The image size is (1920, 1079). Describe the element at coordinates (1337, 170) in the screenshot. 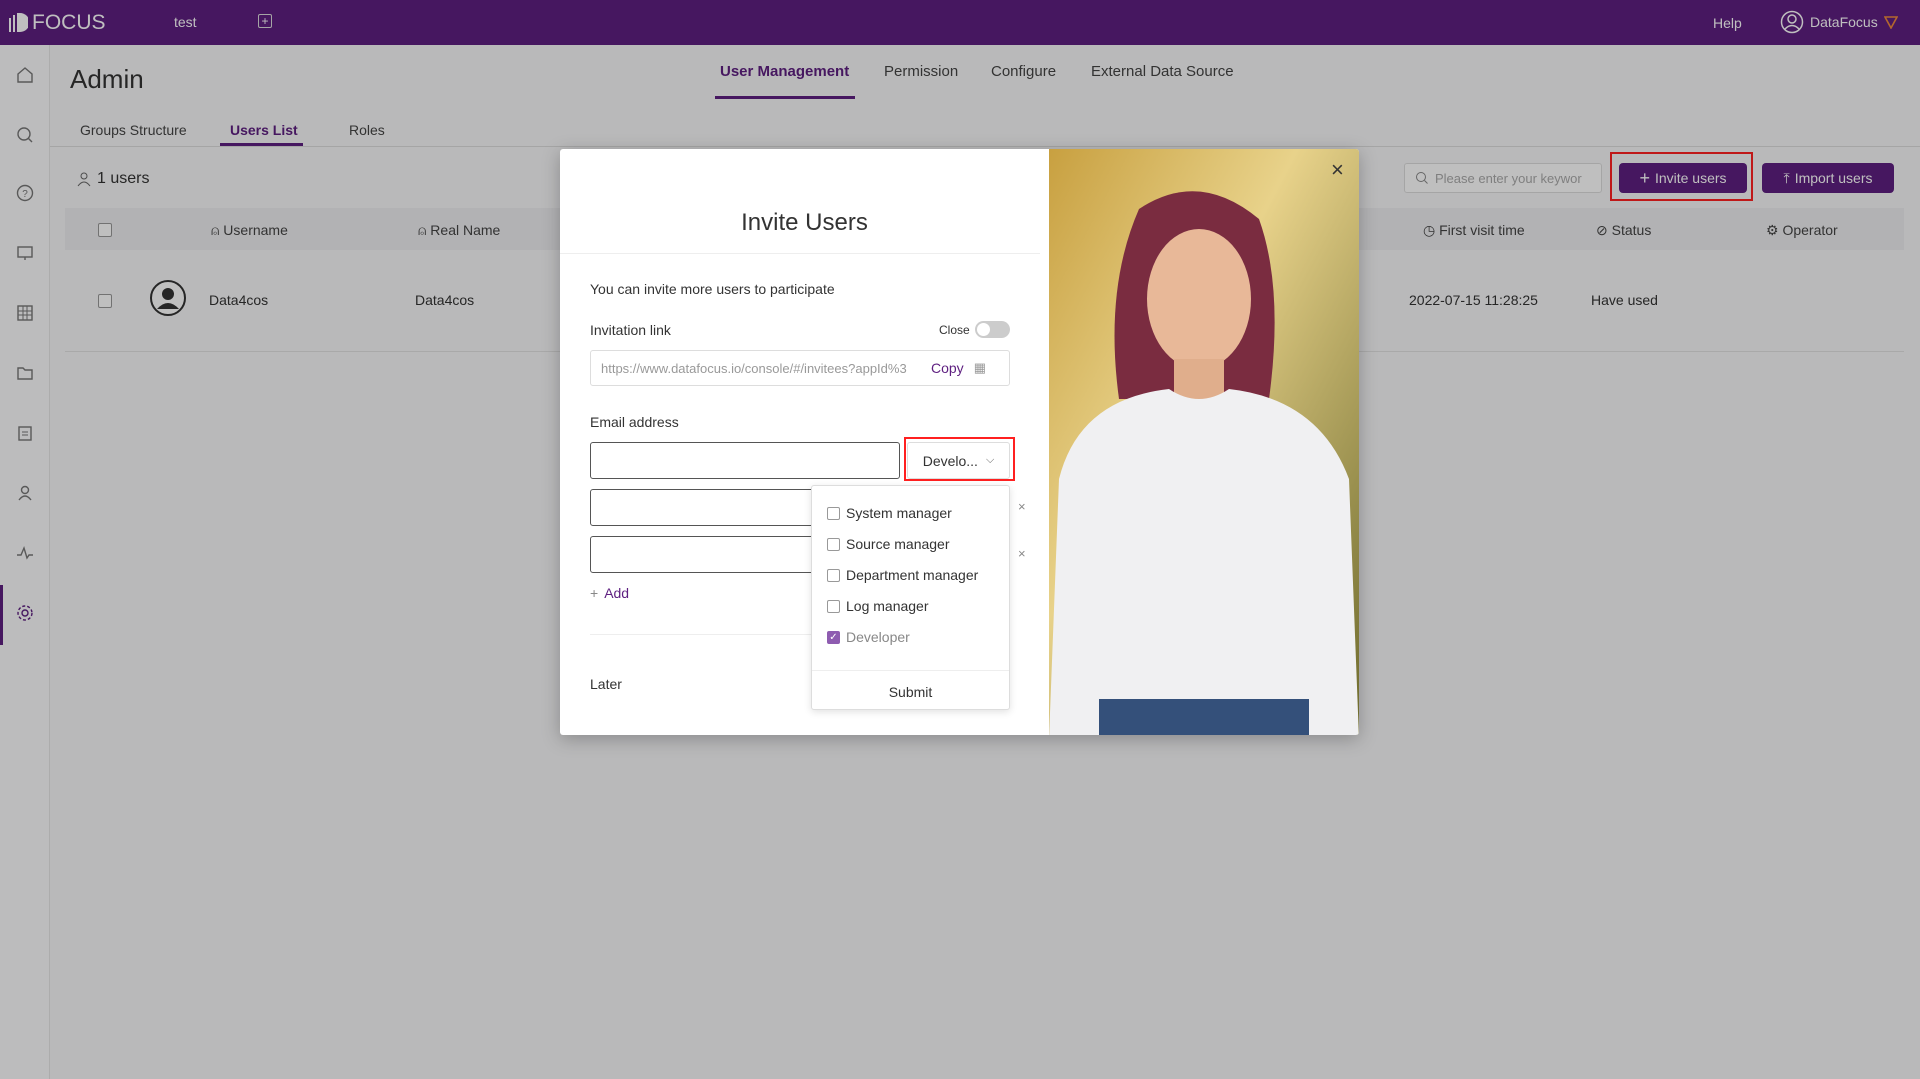

I see `close-icon: ×` at that location.